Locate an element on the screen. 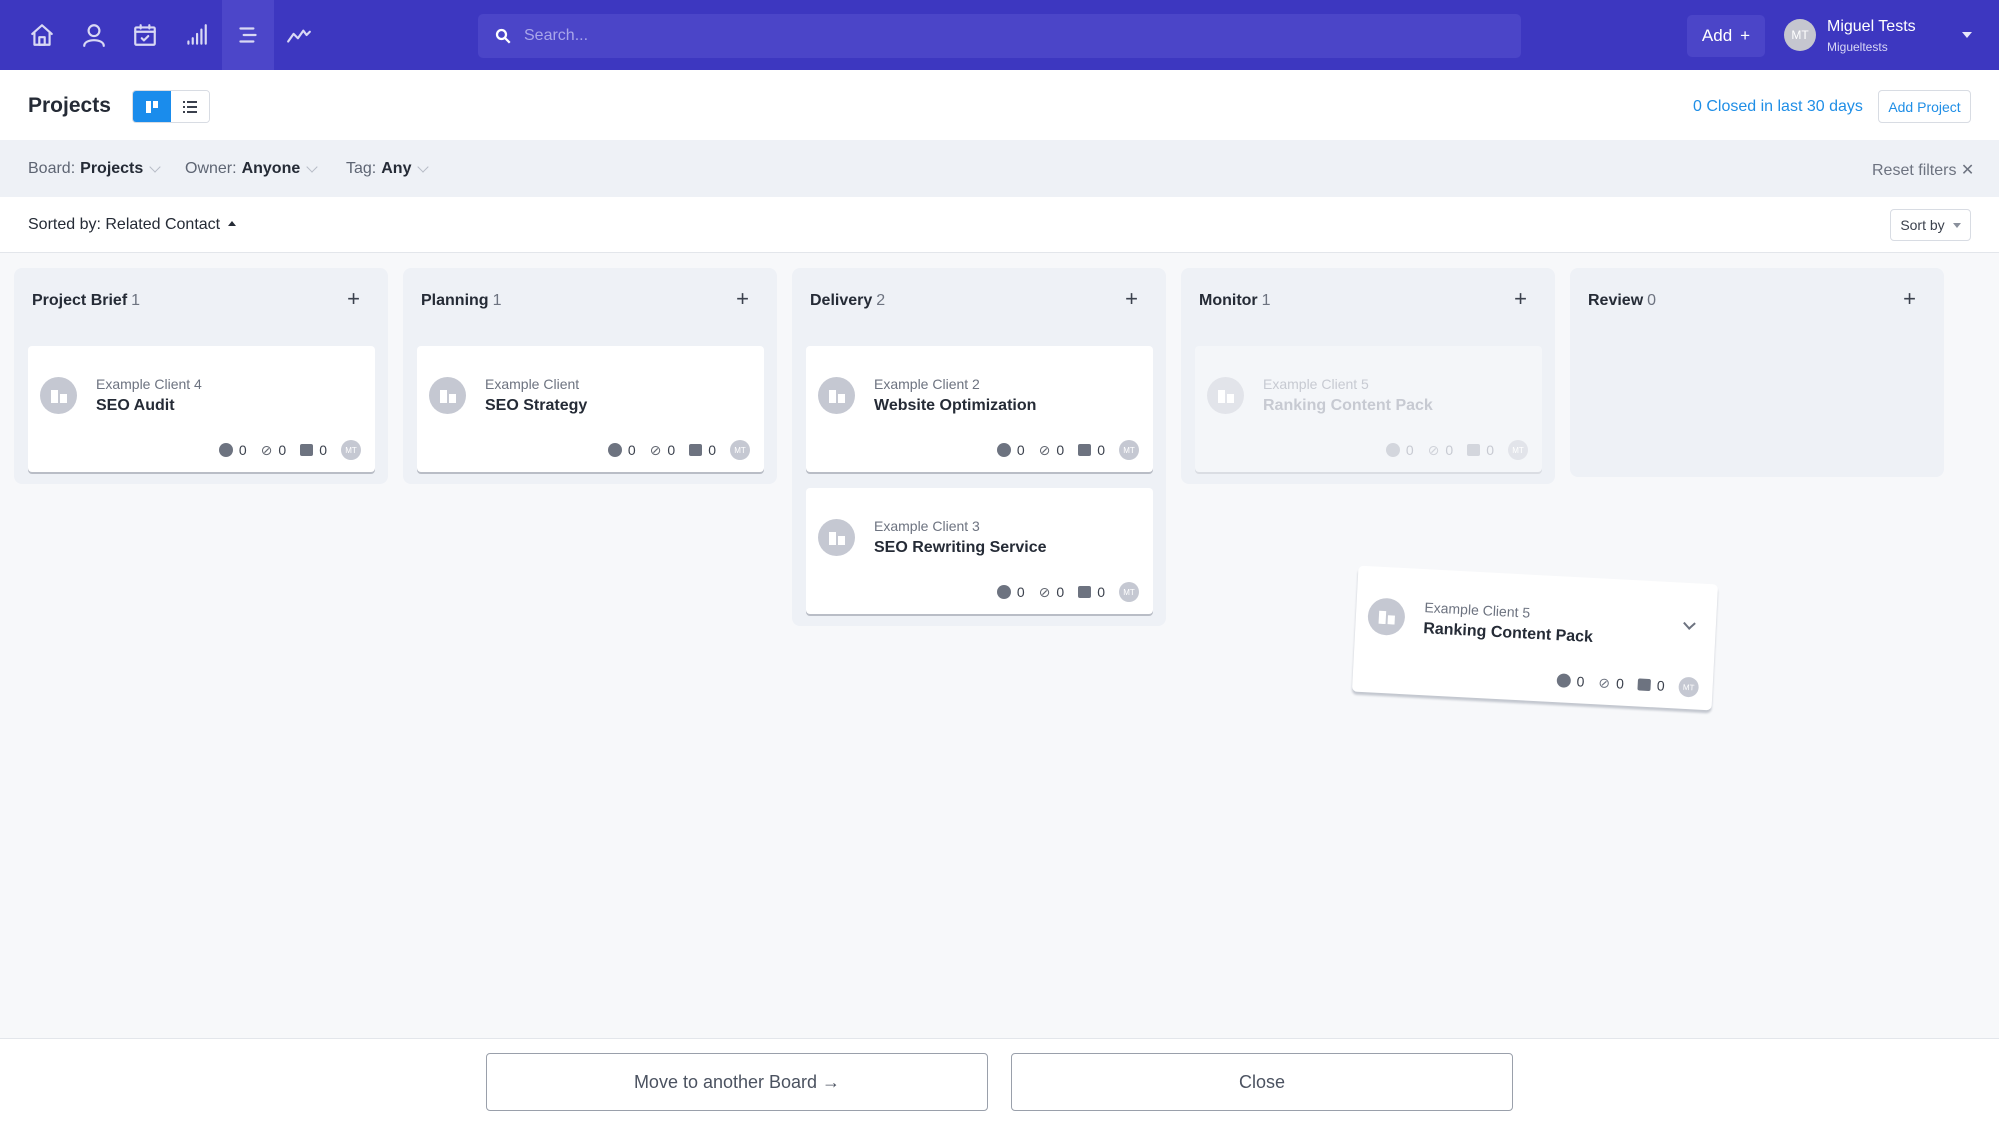  search-bar is located at coordinates (999, 36).